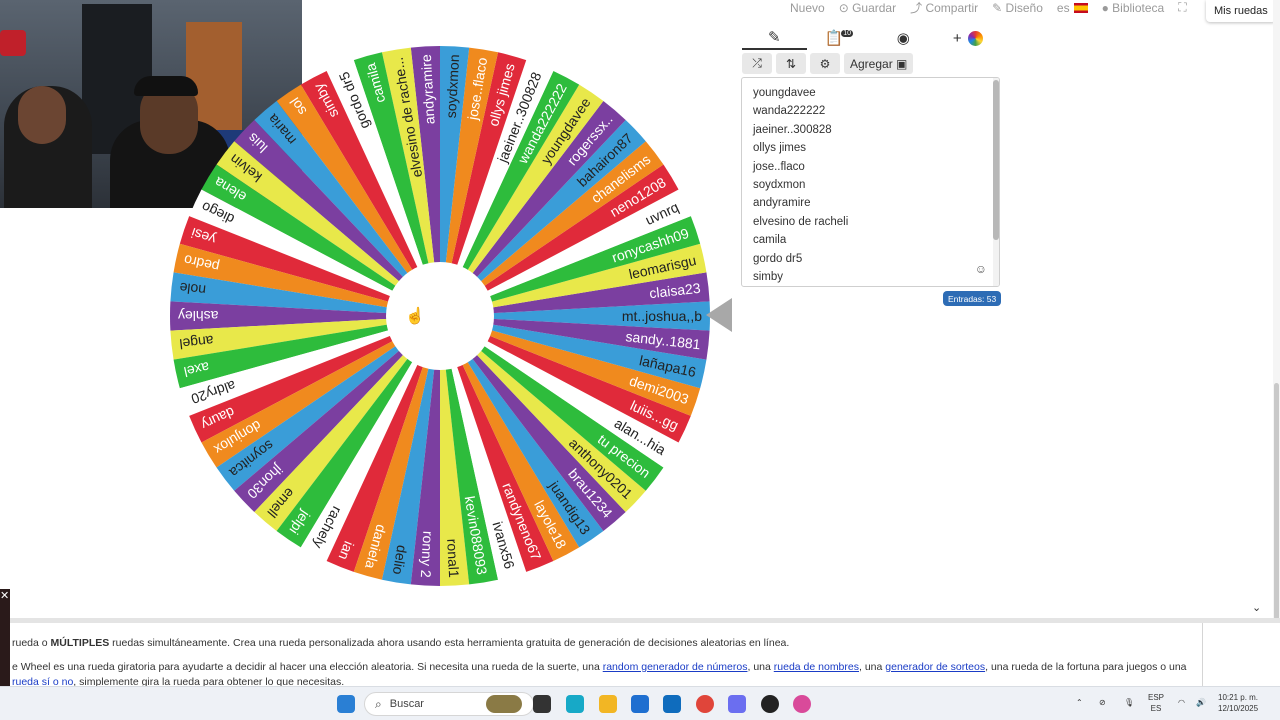  What do you see at coordinates (870, 277) in the screenshot?
I see `entry-item: simby` at bounding box center [870, 277].